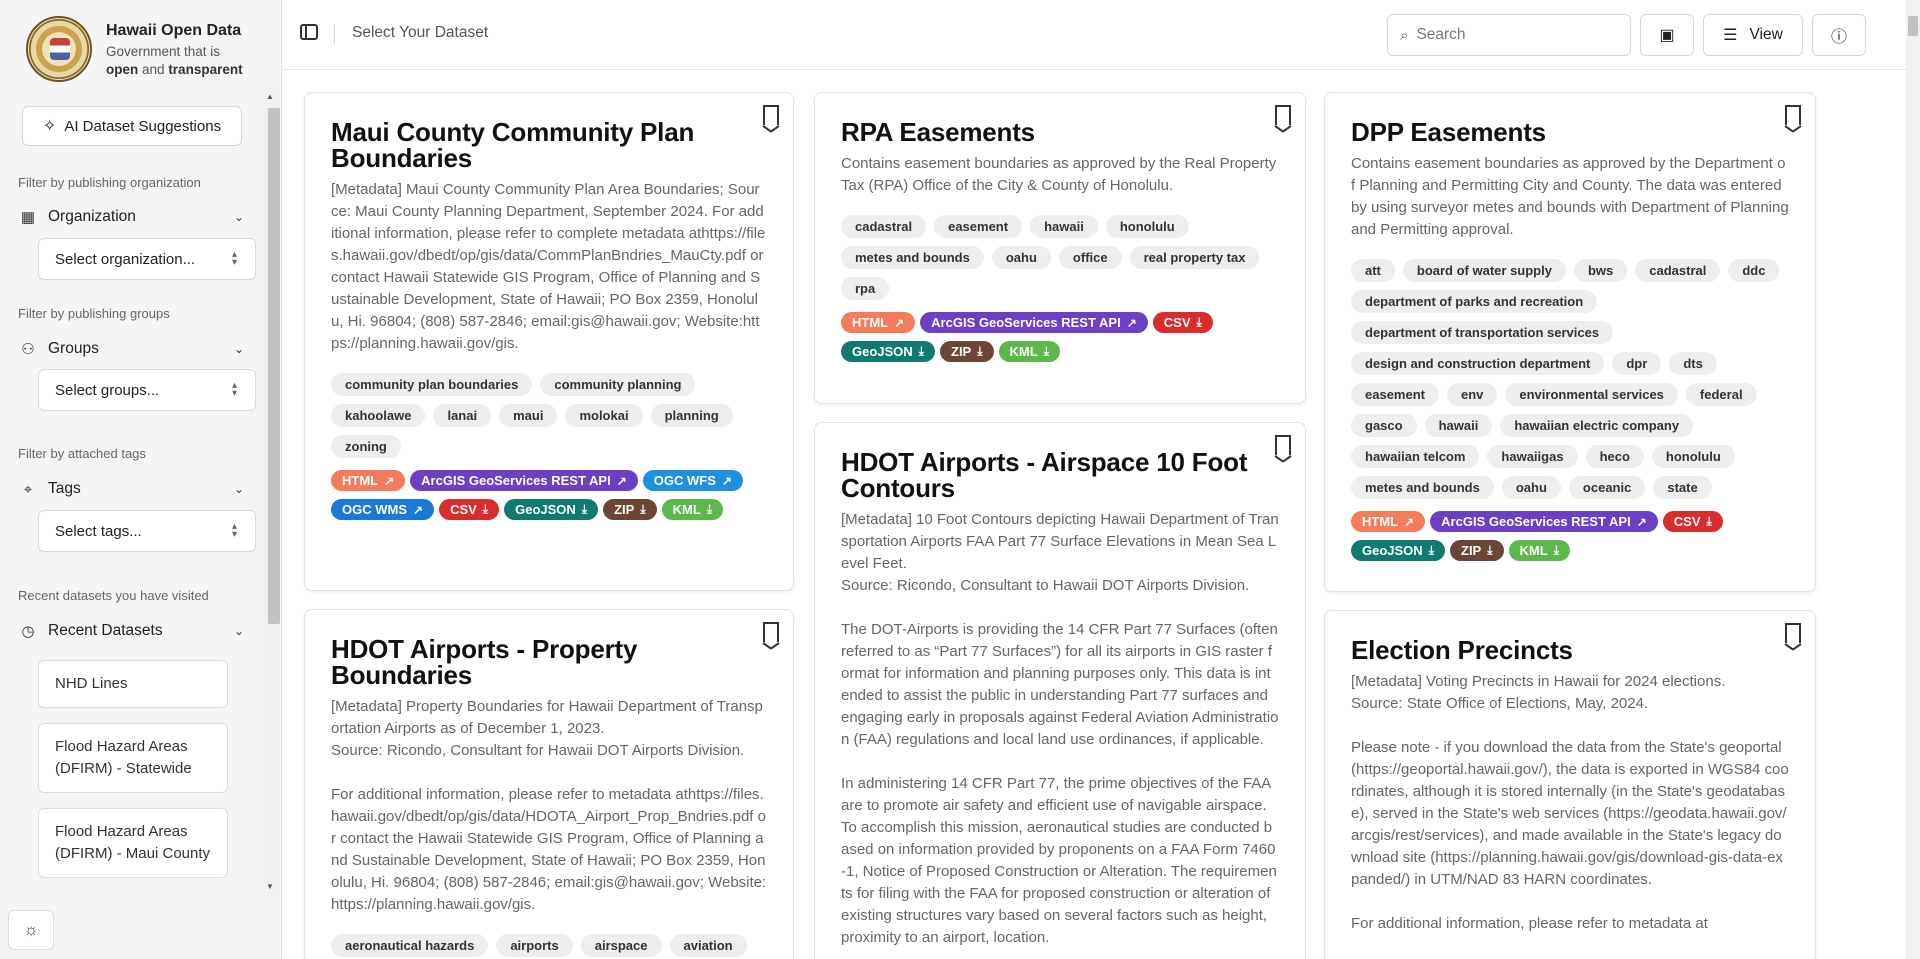 This screenshot has height=959, width=1920. I want to click on tag-chip: zoning, so click(366, 446).